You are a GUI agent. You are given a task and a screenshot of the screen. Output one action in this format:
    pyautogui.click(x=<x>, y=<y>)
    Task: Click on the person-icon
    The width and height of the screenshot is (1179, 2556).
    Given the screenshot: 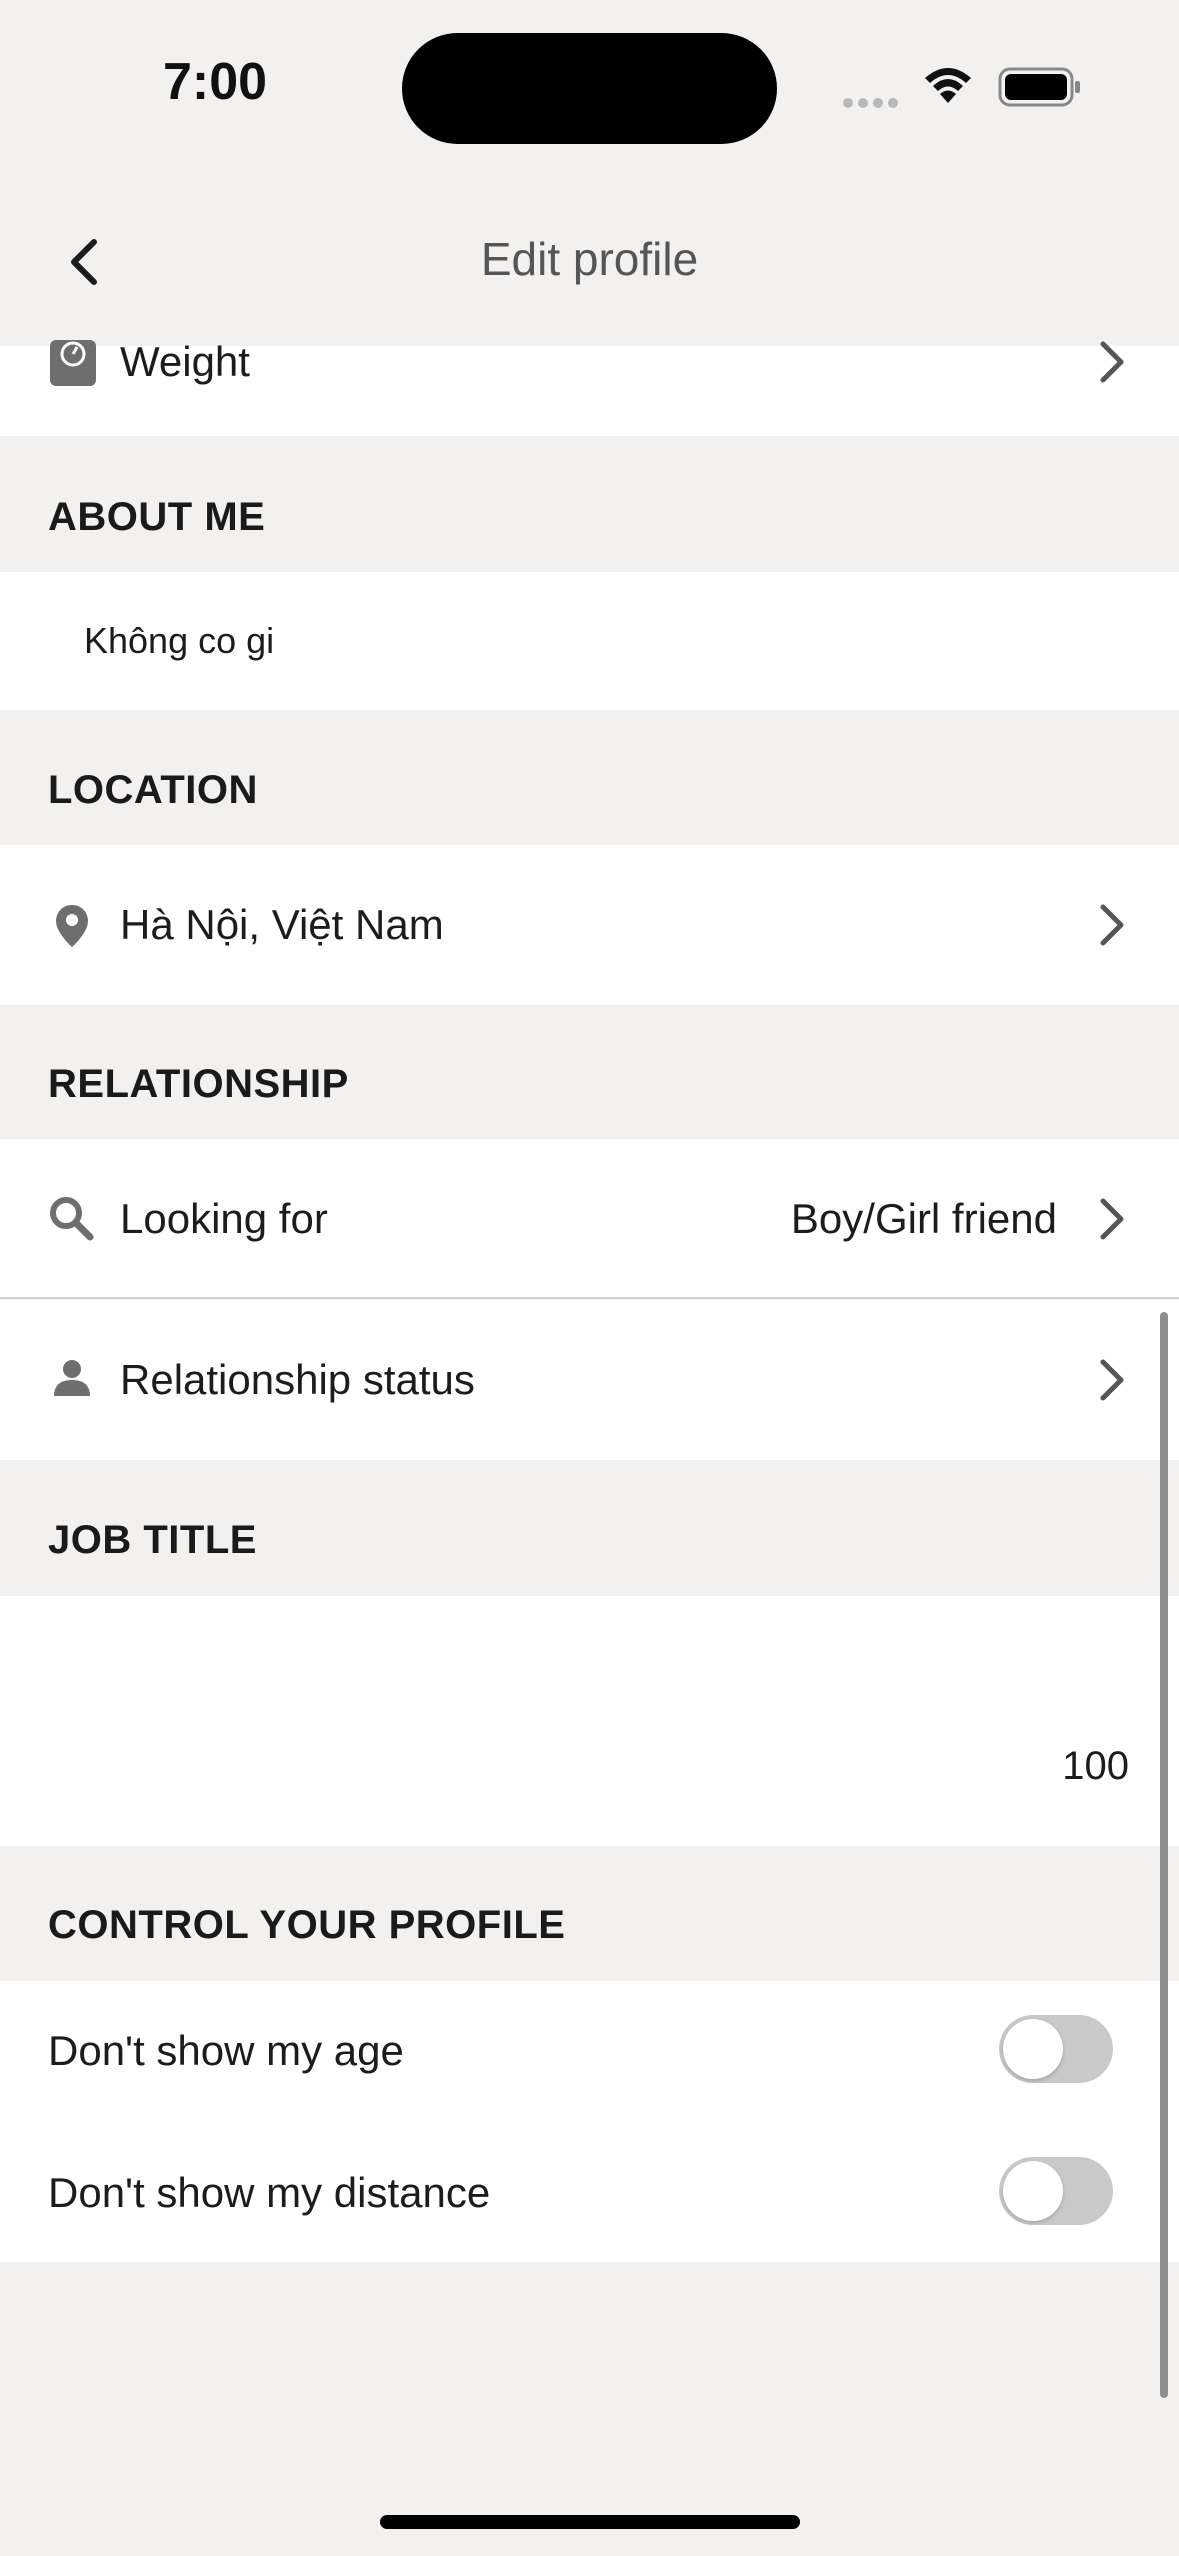 What is the action you would take?
    pyautogui.click(x=72, y=1378)
    